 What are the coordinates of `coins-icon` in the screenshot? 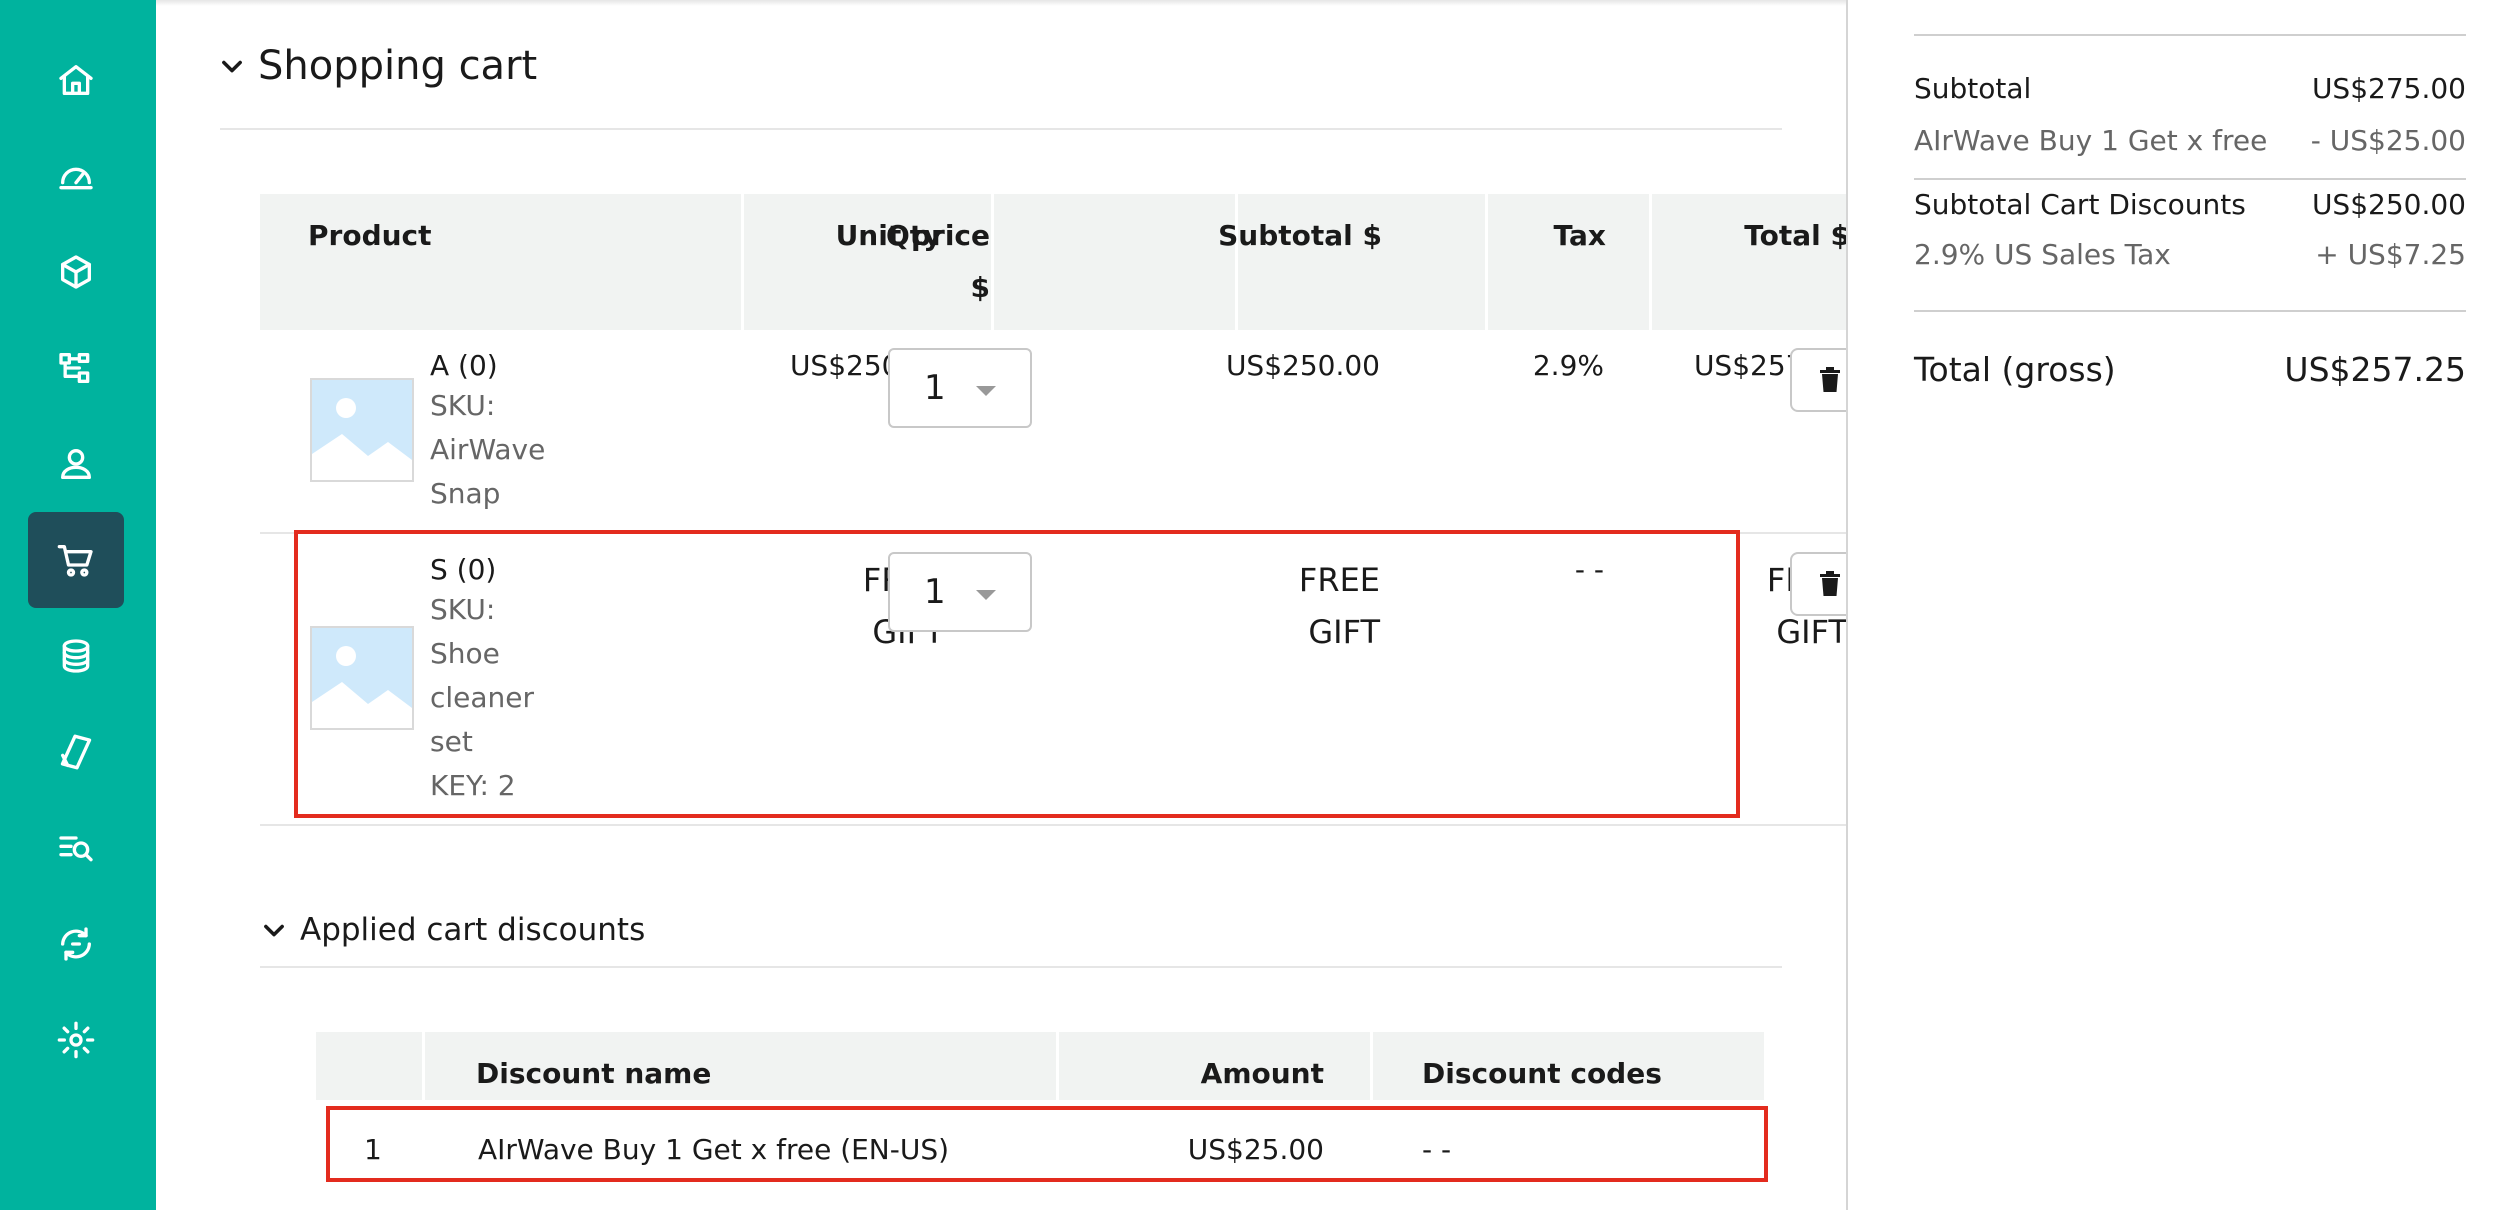 It's located at (76, 656).